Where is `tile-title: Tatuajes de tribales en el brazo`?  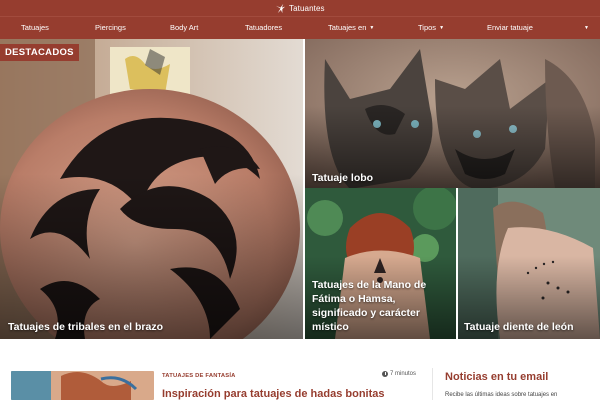
tile-title: Tatuajes de tribales en el brazo is located at coordinates (86, 327).